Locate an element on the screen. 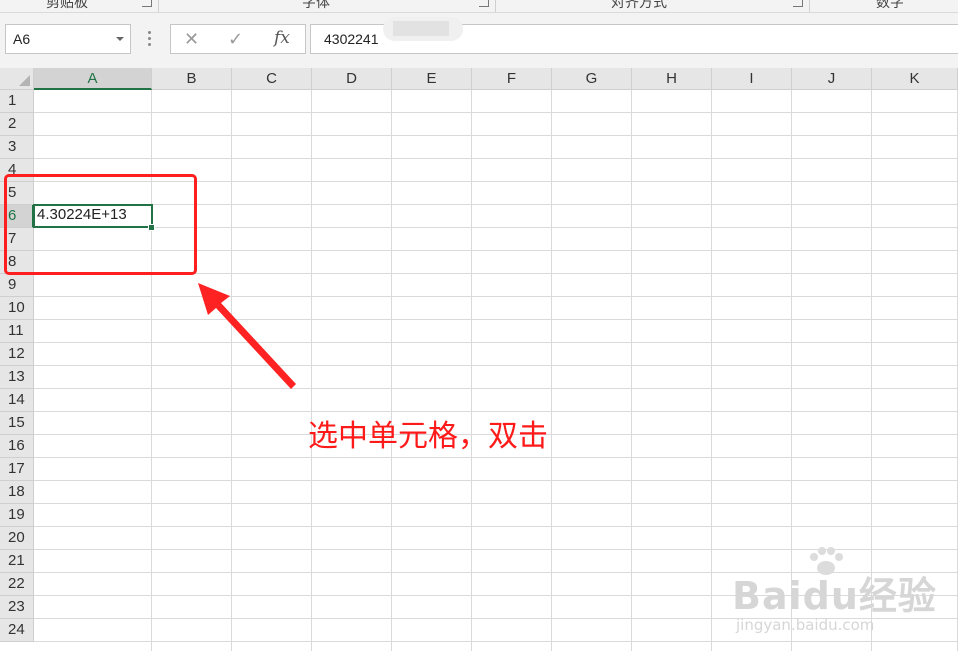  annotation-text: 选中单元格，双击 is located at coordinates (428, 436).